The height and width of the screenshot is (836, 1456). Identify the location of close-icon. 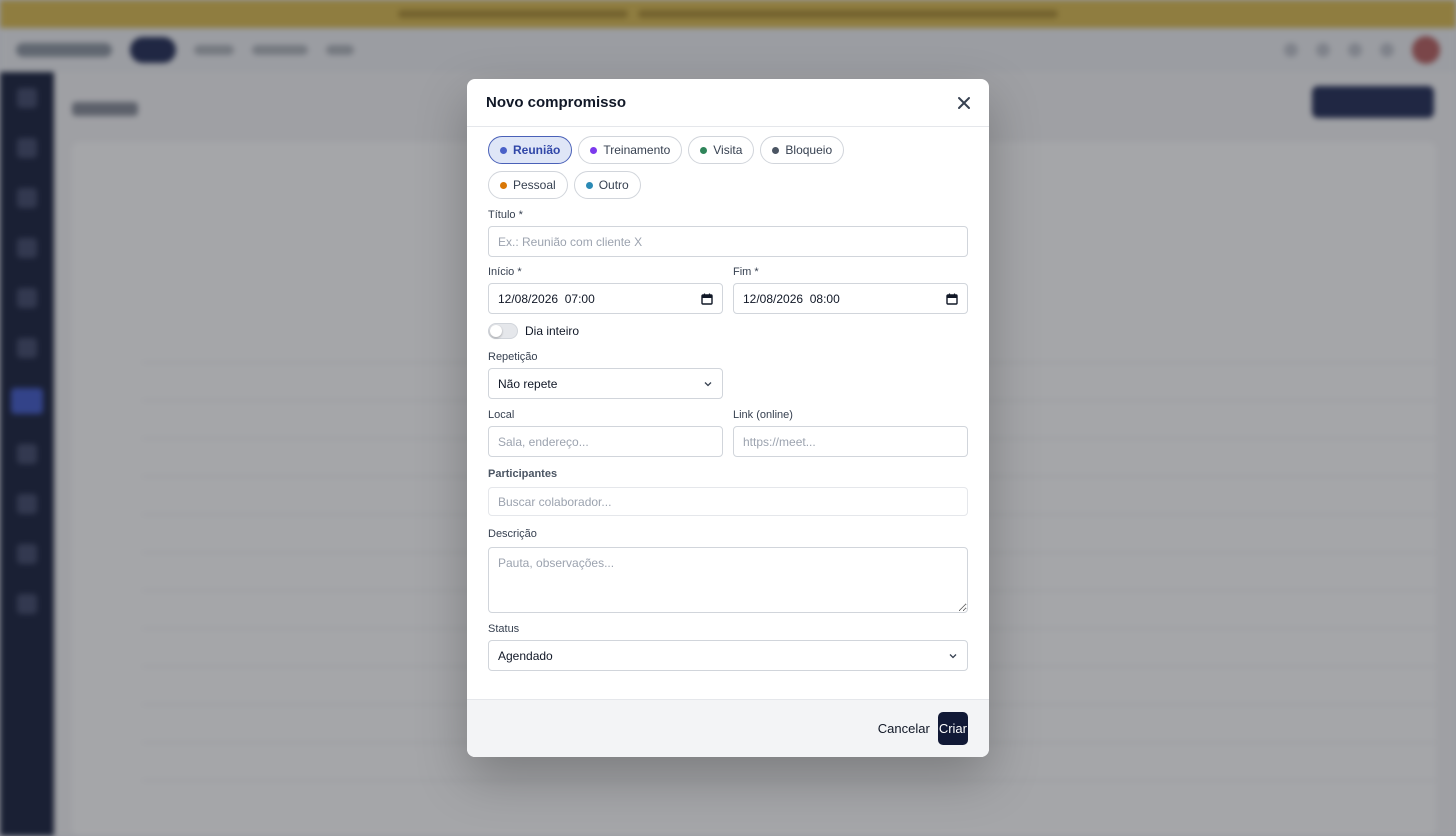
(964, 102).